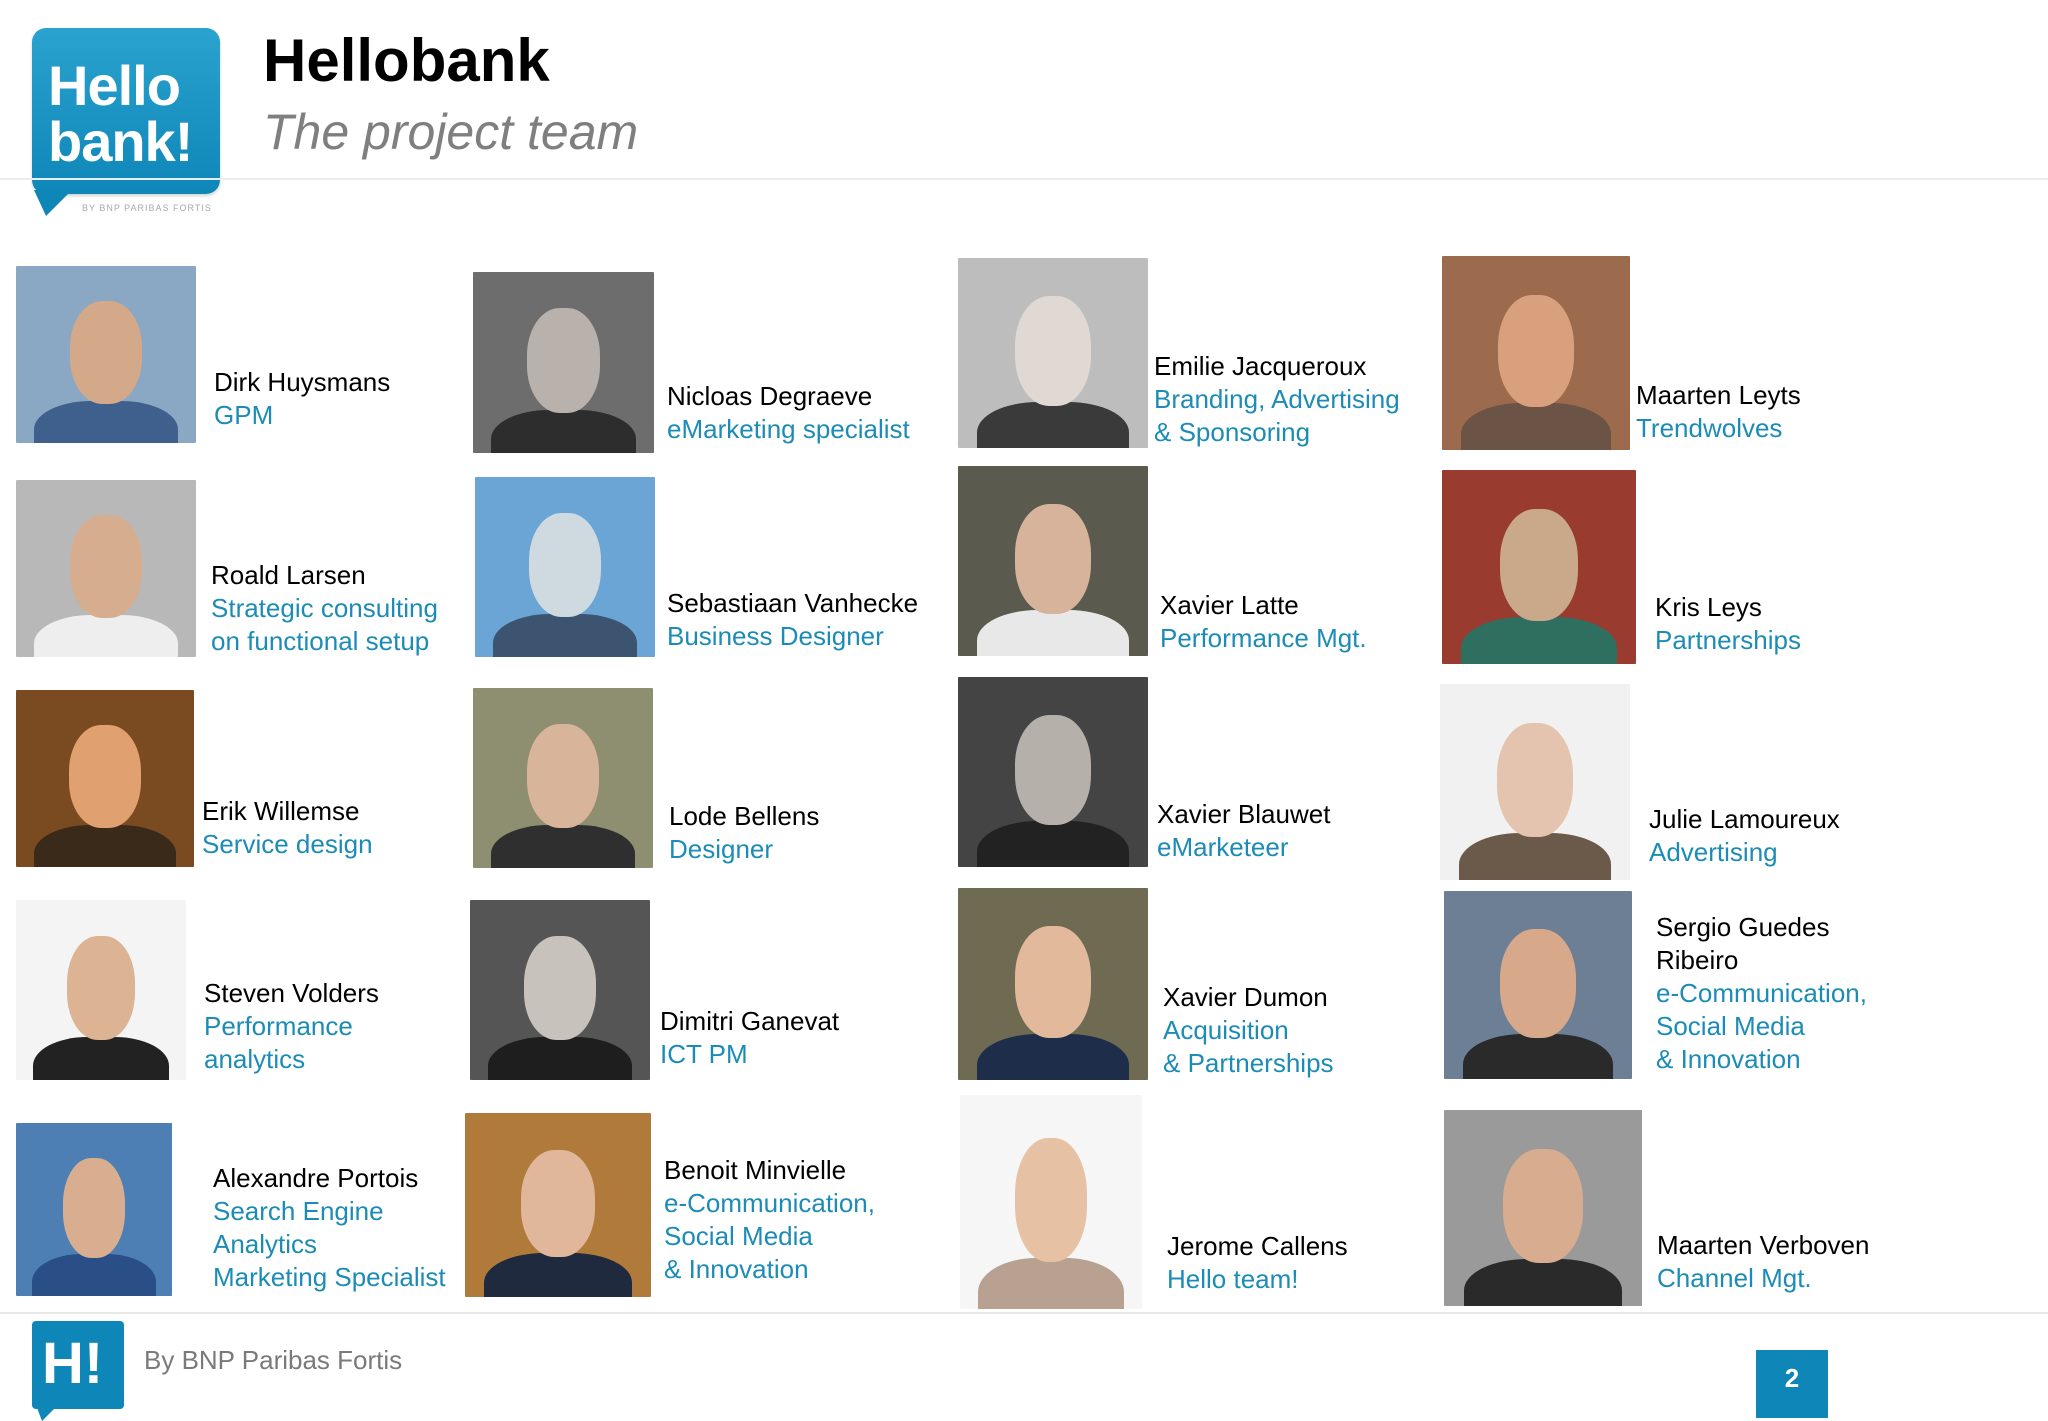 The width and height of the screenshot is (2048, 1421). Describe the element at coordinates (287, 844) in the screenshot. I see `team-member-role: Service design` at that location.